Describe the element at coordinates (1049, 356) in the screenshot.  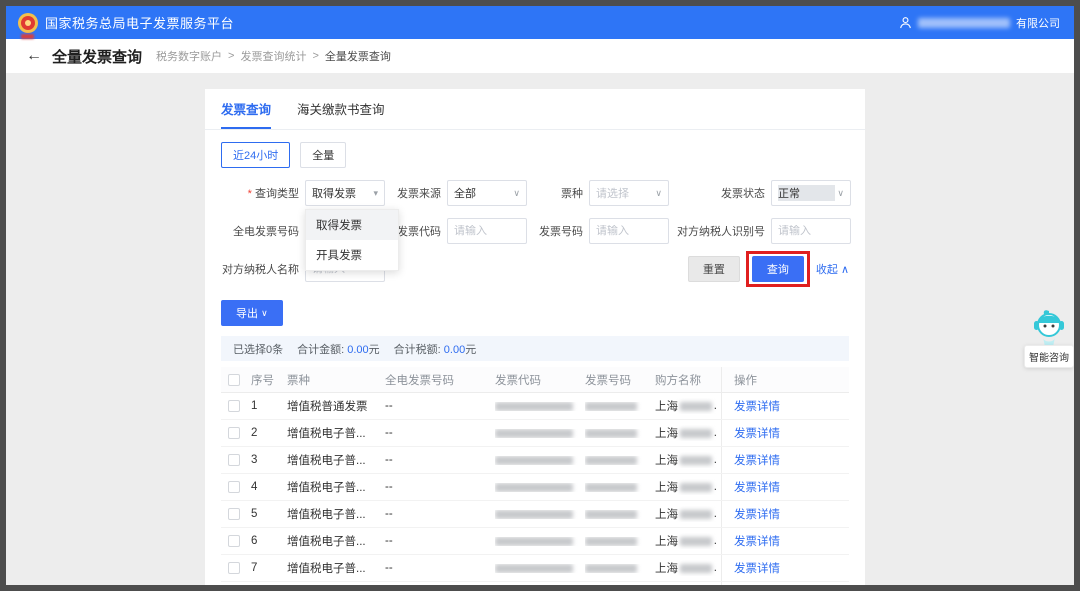
I see `assistant-label: 智能咨询` at that location.